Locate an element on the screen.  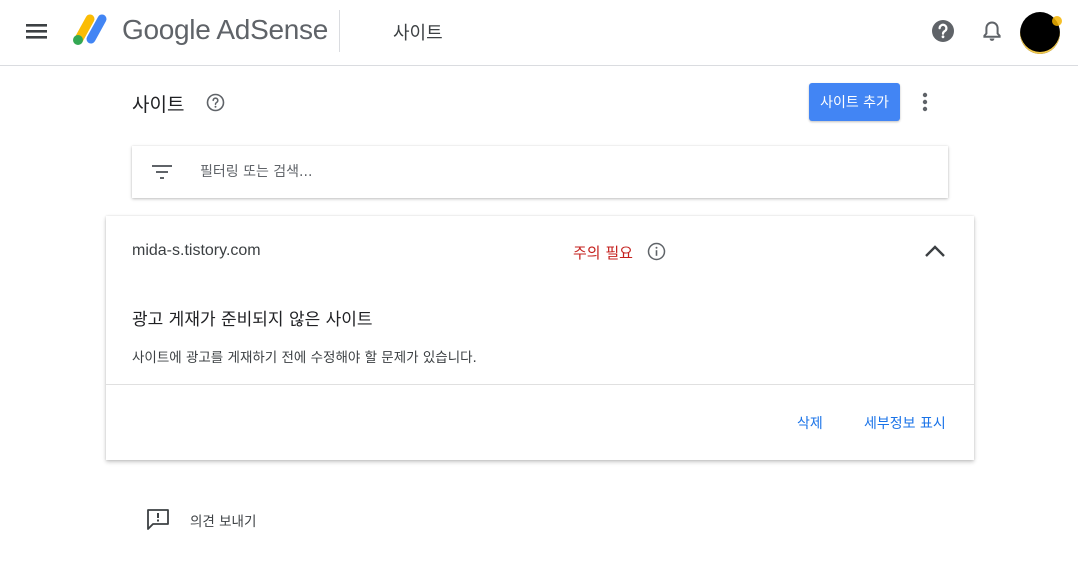
bell-icon is located at coordinates (992, 31).